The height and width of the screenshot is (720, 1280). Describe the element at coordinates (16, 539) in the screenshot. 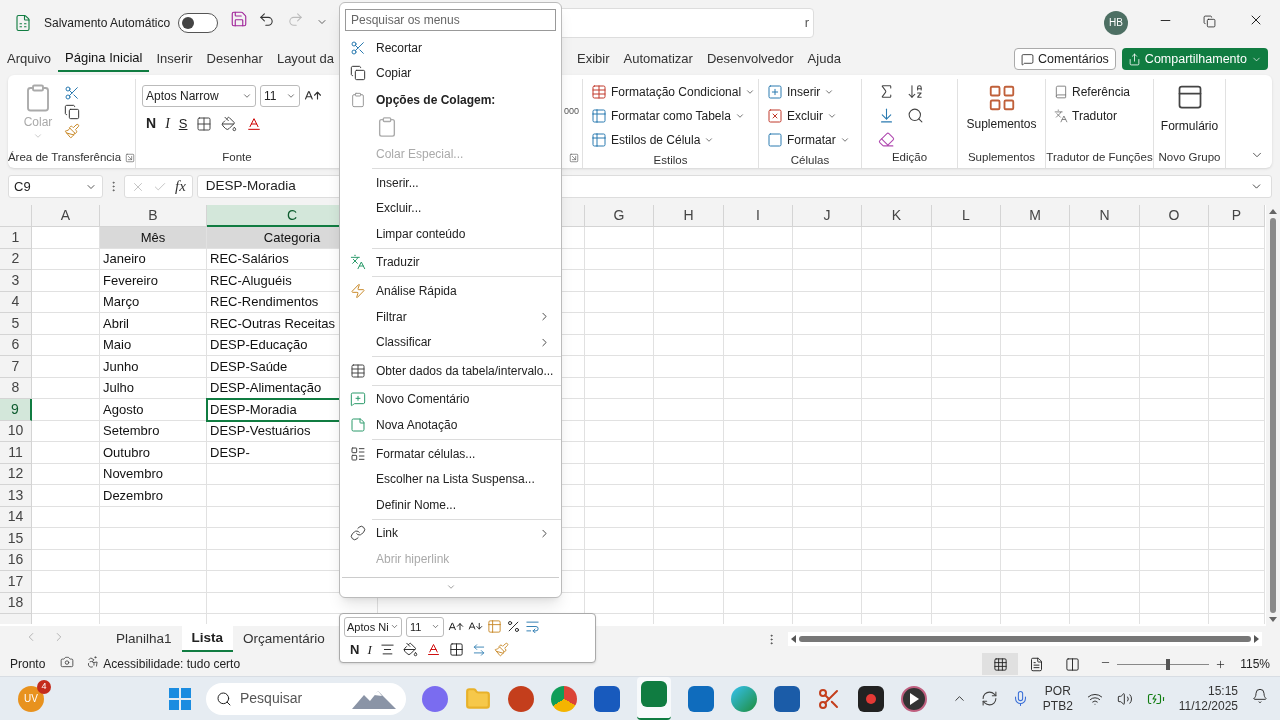

I see `row-header: 15` at that location.